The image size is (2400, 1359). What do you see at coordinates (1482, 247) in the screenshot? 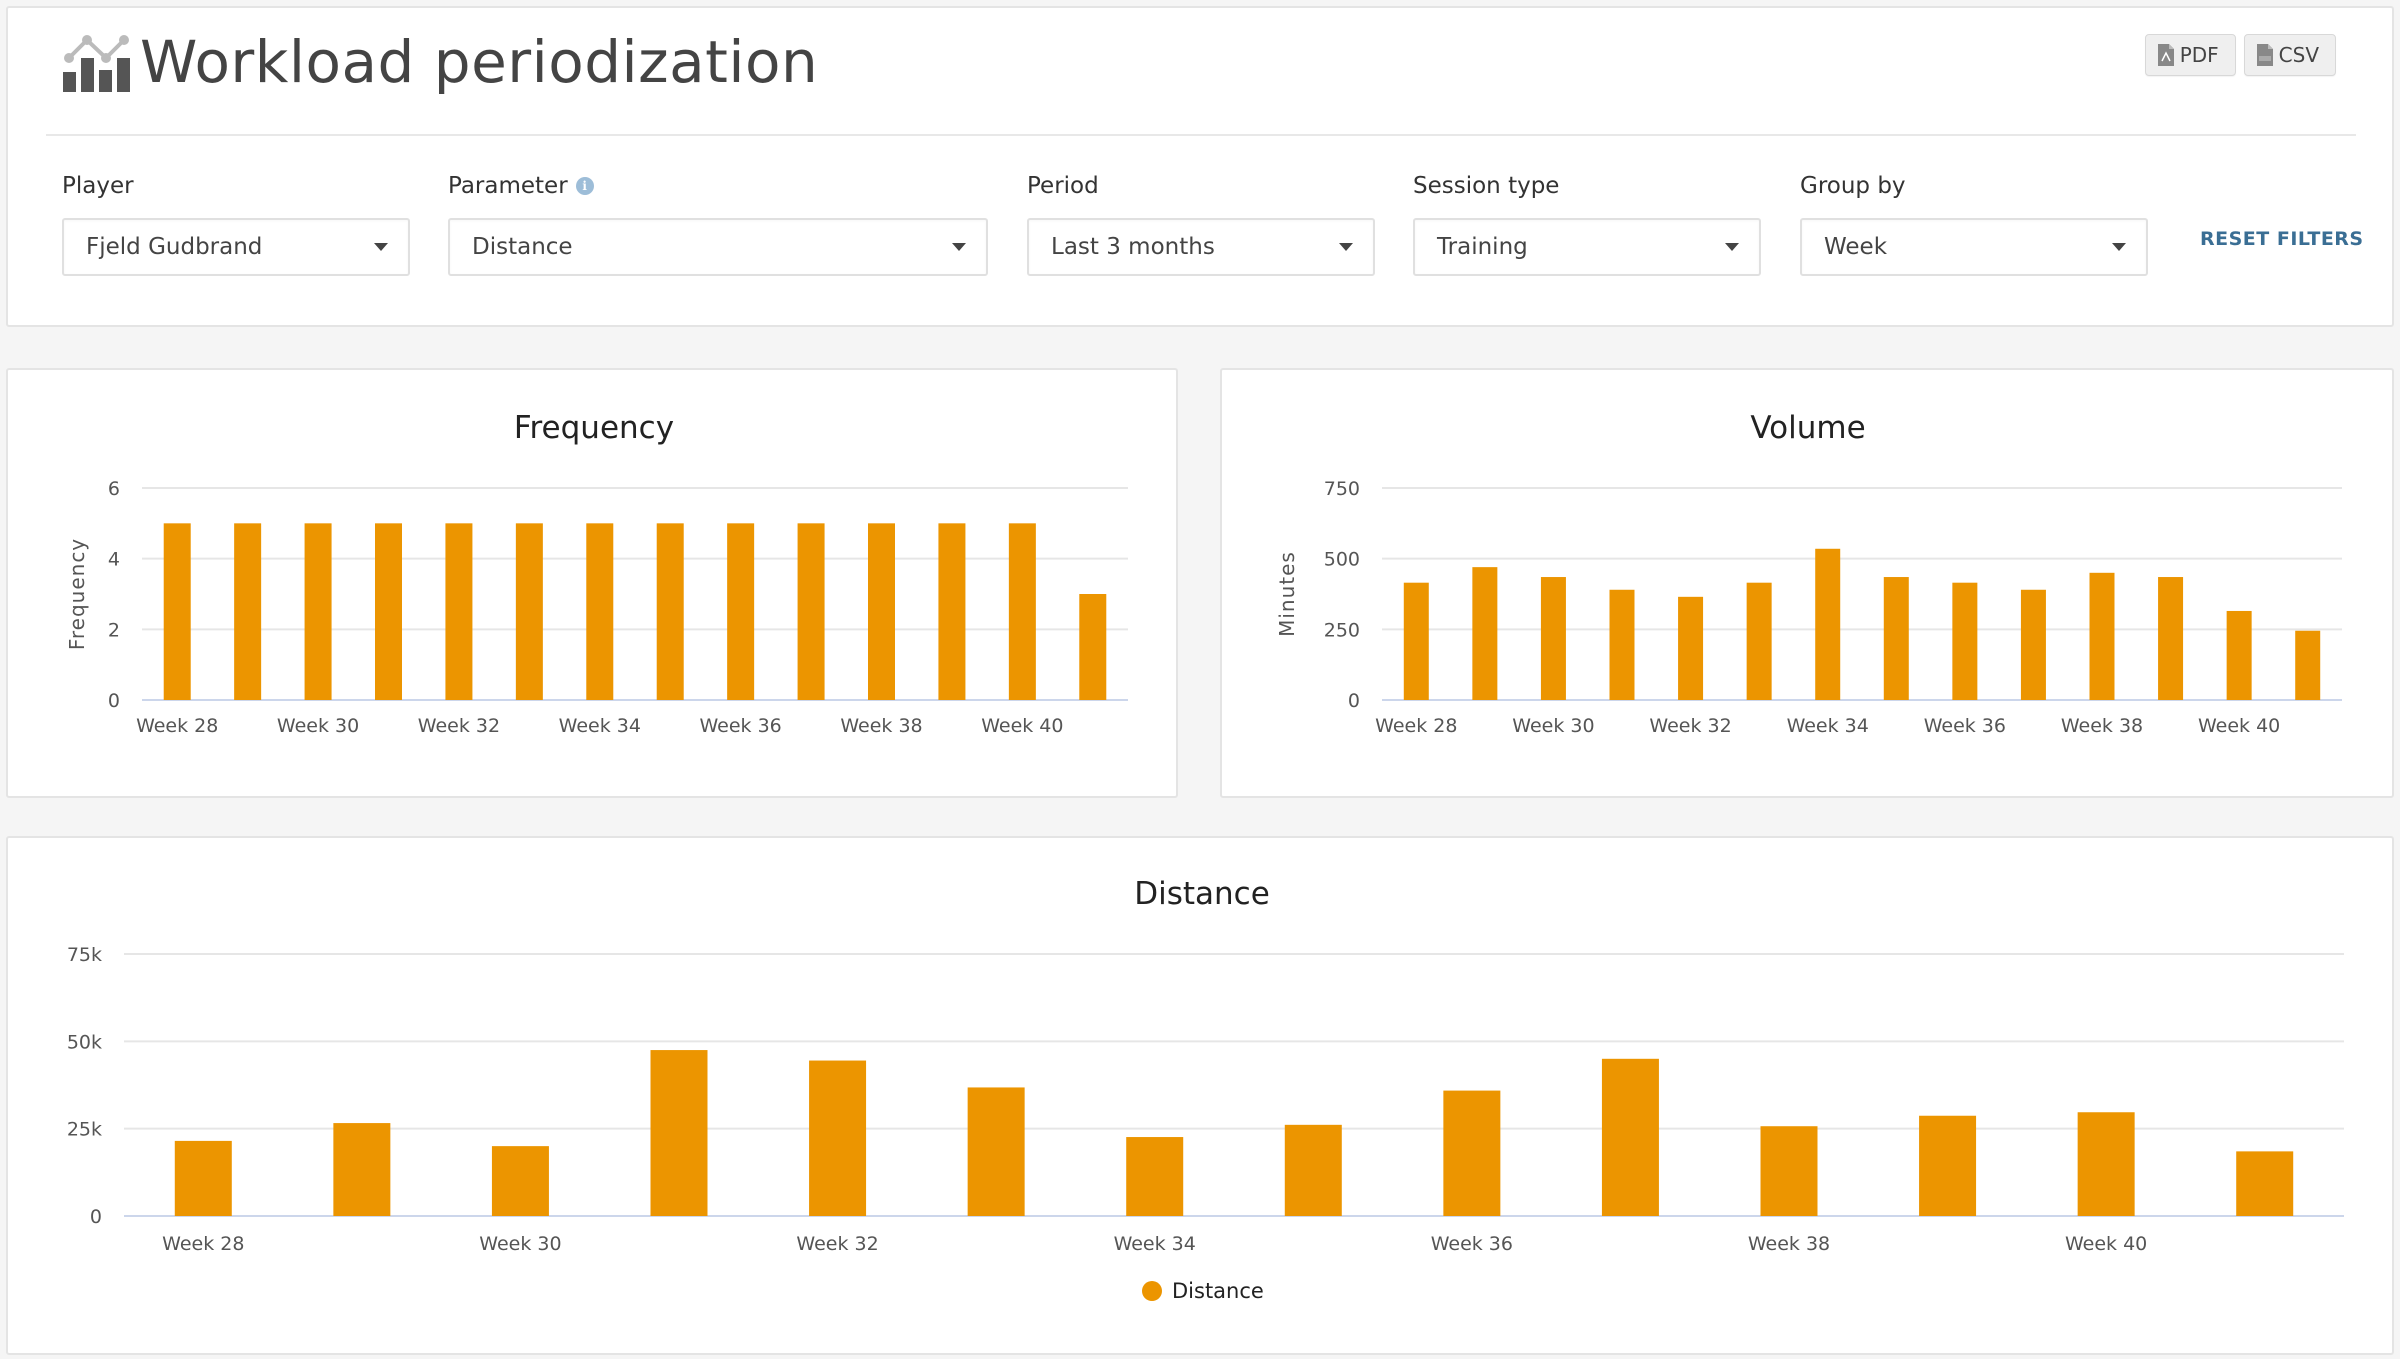
I see `session-type-select-value: Training` at bounding box center [1482, 247].